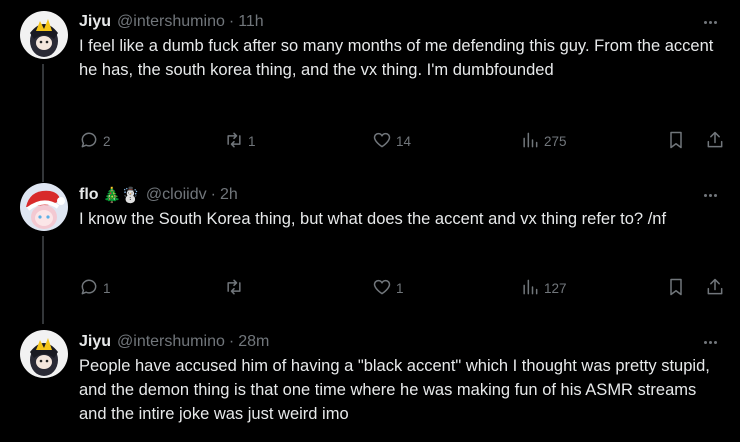 This screenshot has height=442, width=740. What do you see at coordinates (107, 288) in the screenshot?
I see `reply-count: 1` at bounding box center [107, 288].